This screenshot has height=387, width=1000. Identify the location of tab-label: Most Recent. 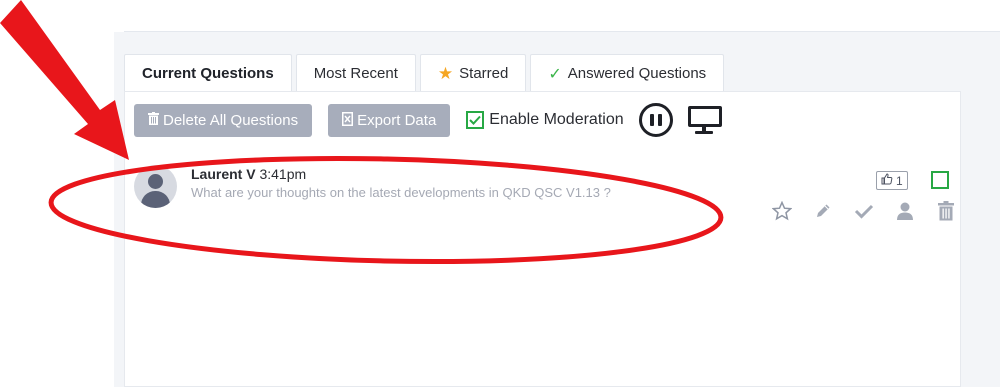
(355, 73).